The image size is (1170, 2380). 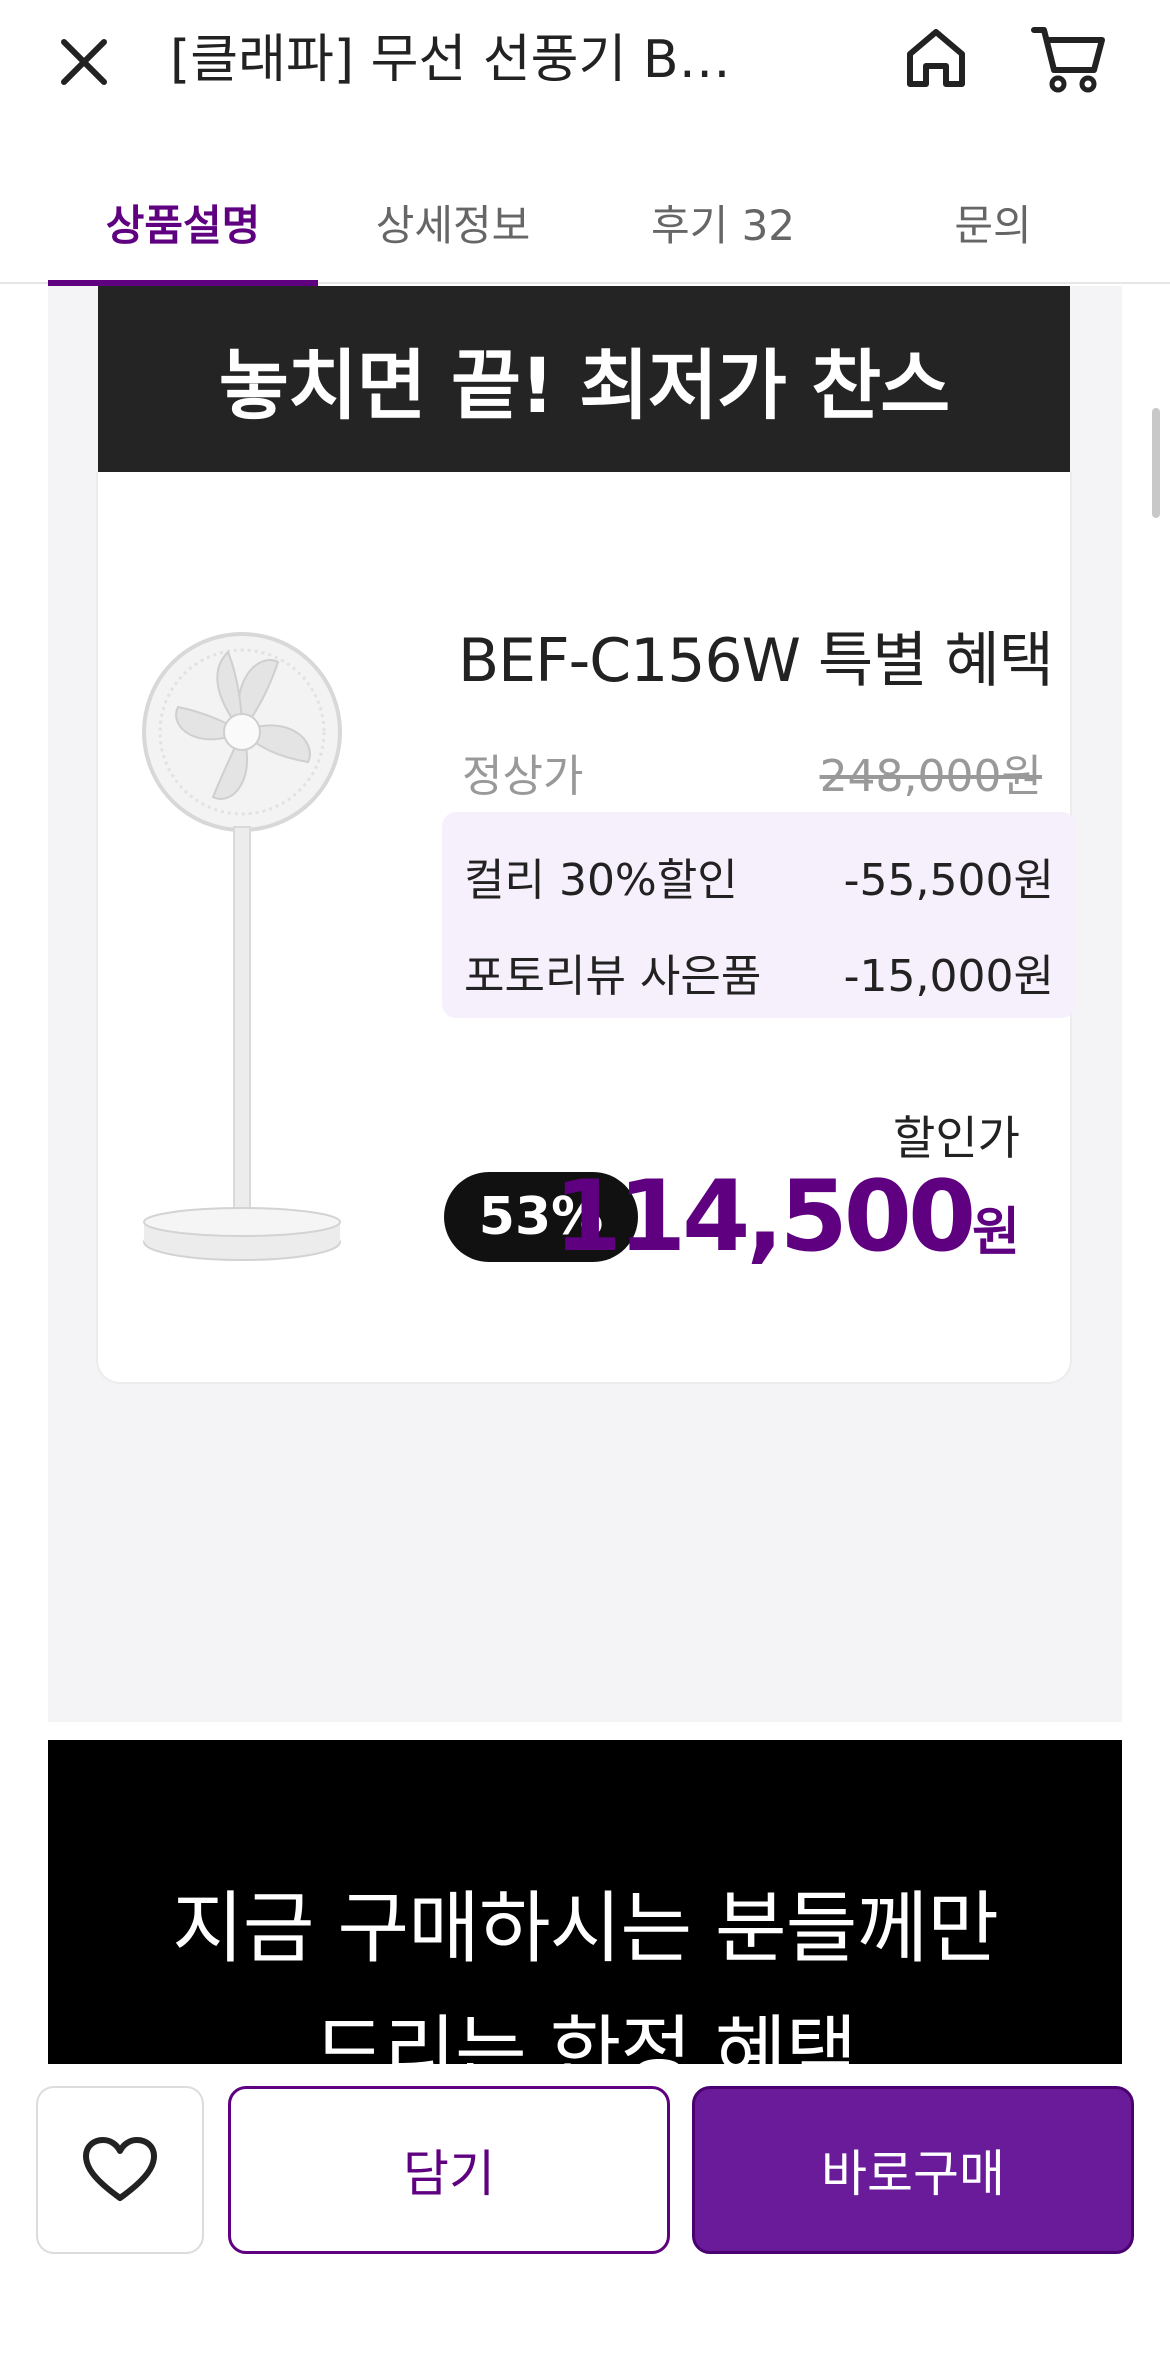 What do you see at coordinates (996, 1233) in the screenshot?
I see `currency-unit: 원` at bounding box center [996, 1233].